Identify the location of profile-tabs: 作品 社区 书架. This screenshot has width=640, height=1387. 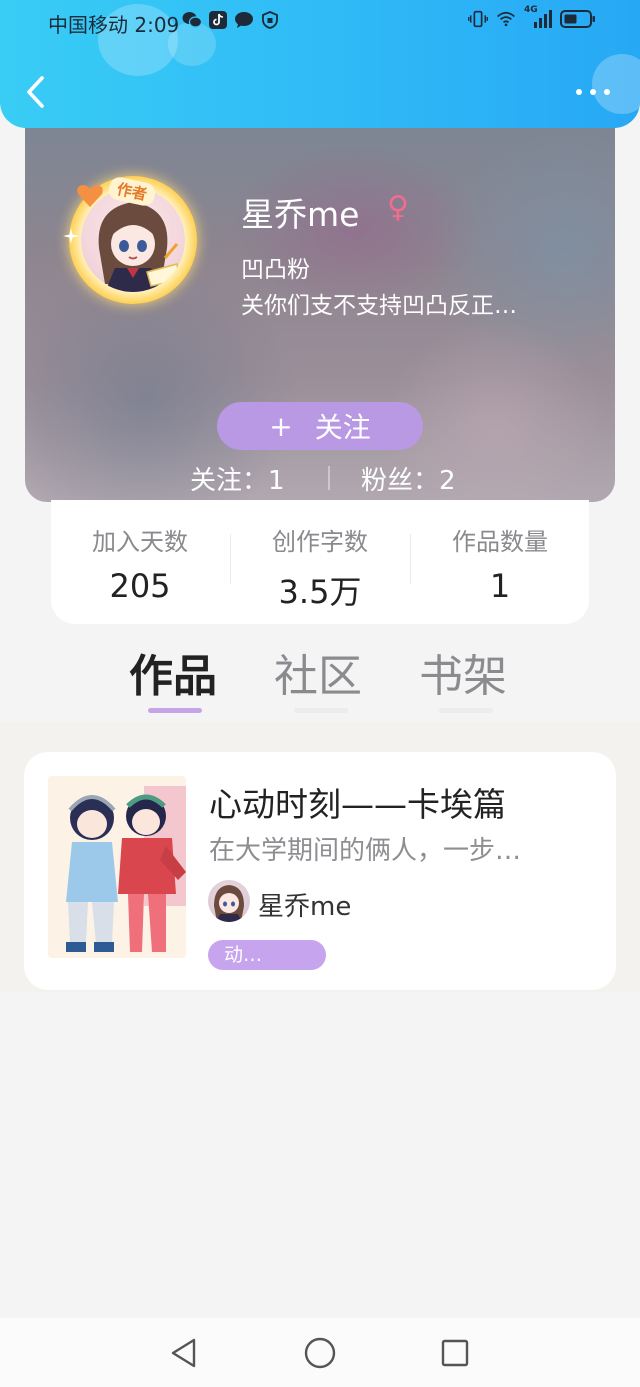
(320, 680).